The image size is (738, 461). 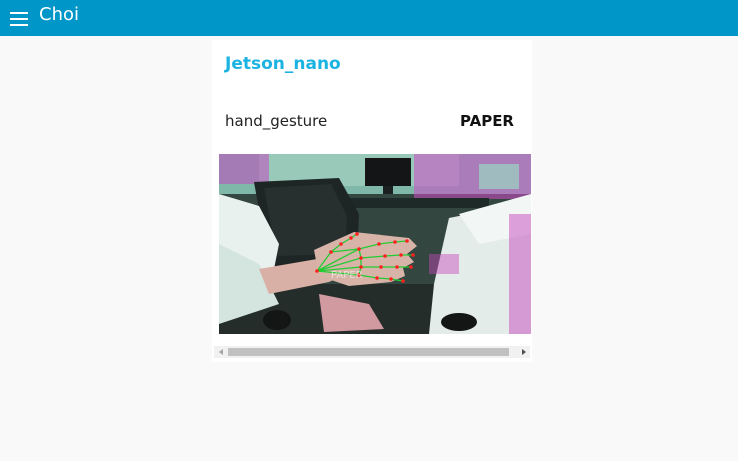 I want to click on top-app-bar: Choi, so click(x=369, y=18).